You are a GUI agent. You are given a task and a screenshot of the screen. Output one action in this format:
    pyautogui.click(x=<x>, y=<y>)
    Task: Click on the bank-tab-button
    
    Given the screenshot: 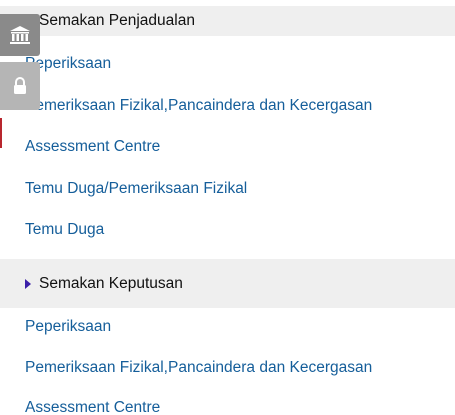 What is the action you would take?
    pyautogui.click(x=20, y=35)
    